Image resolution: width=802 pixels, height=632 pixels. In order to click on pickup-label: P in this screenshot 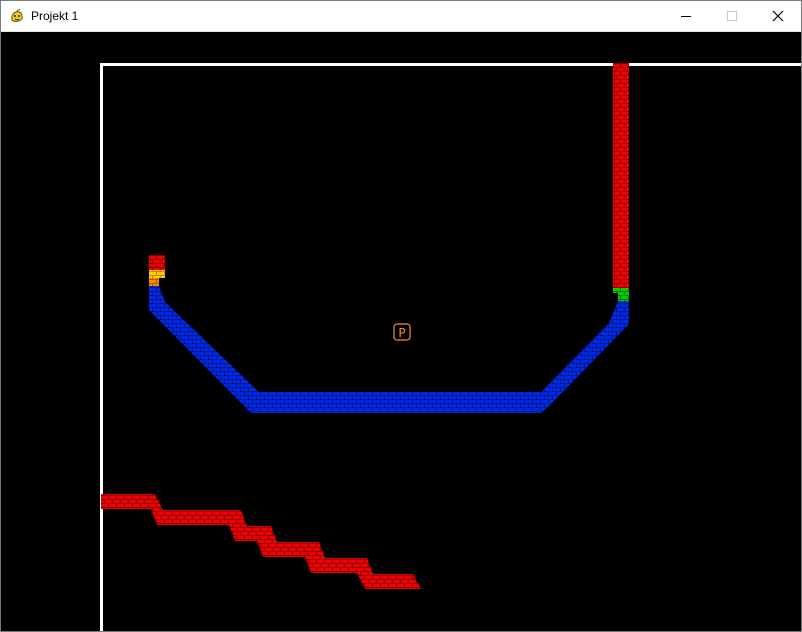, I will do `click(401, 333)`.